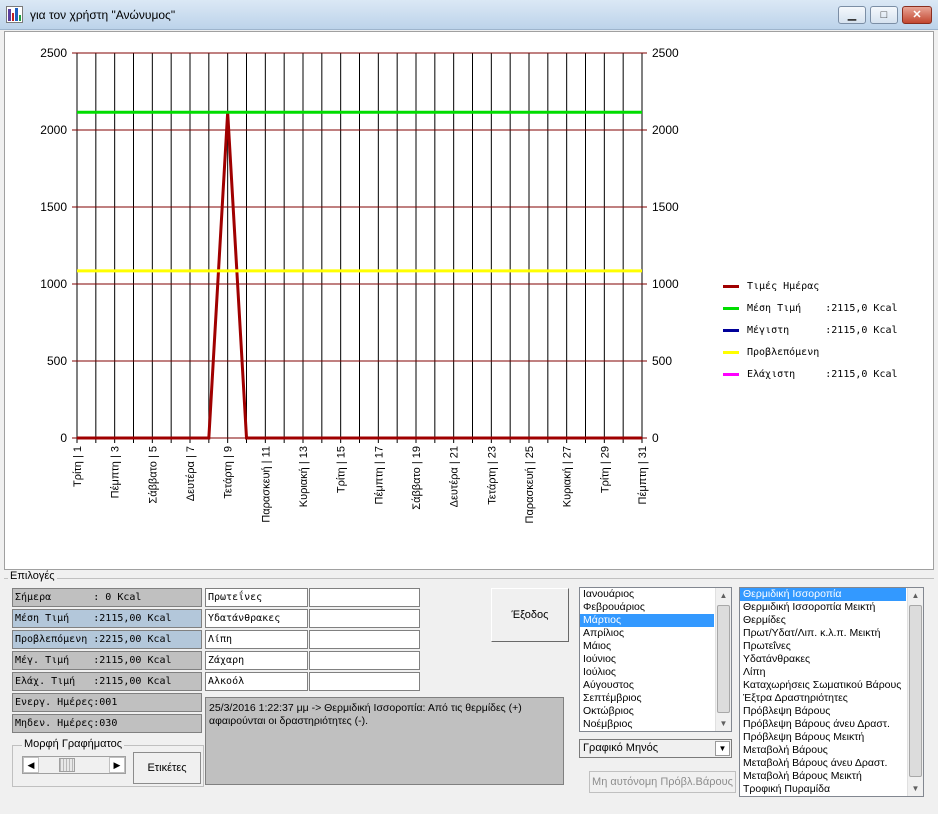 The height and width of the screenshot is (814, 938). What do you see at coordinates (823, 659) in the screenshot?
I see `list-item: Υδατάνθρακες` at bounding box center [823, 659].